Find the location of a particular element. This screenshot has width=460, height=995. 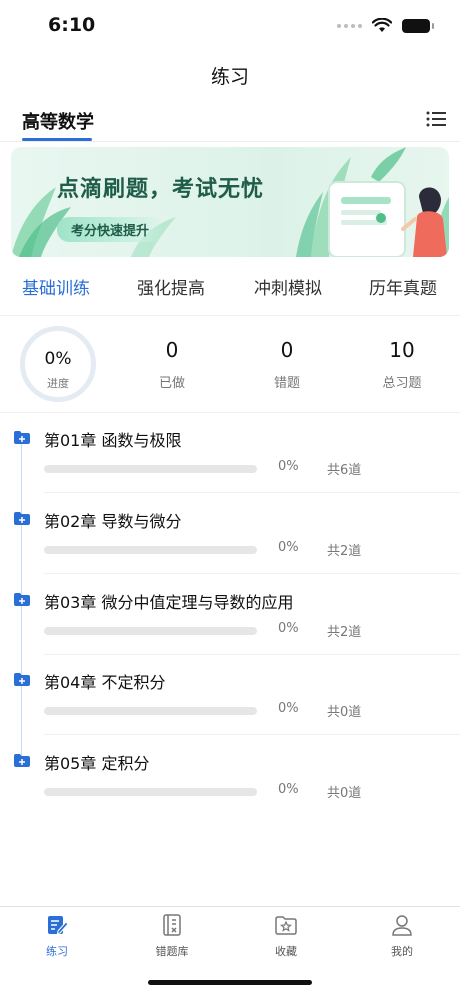

chapter-item: 第02章 导数与微分 0% 共2道 is located at coordinates (230, 534).